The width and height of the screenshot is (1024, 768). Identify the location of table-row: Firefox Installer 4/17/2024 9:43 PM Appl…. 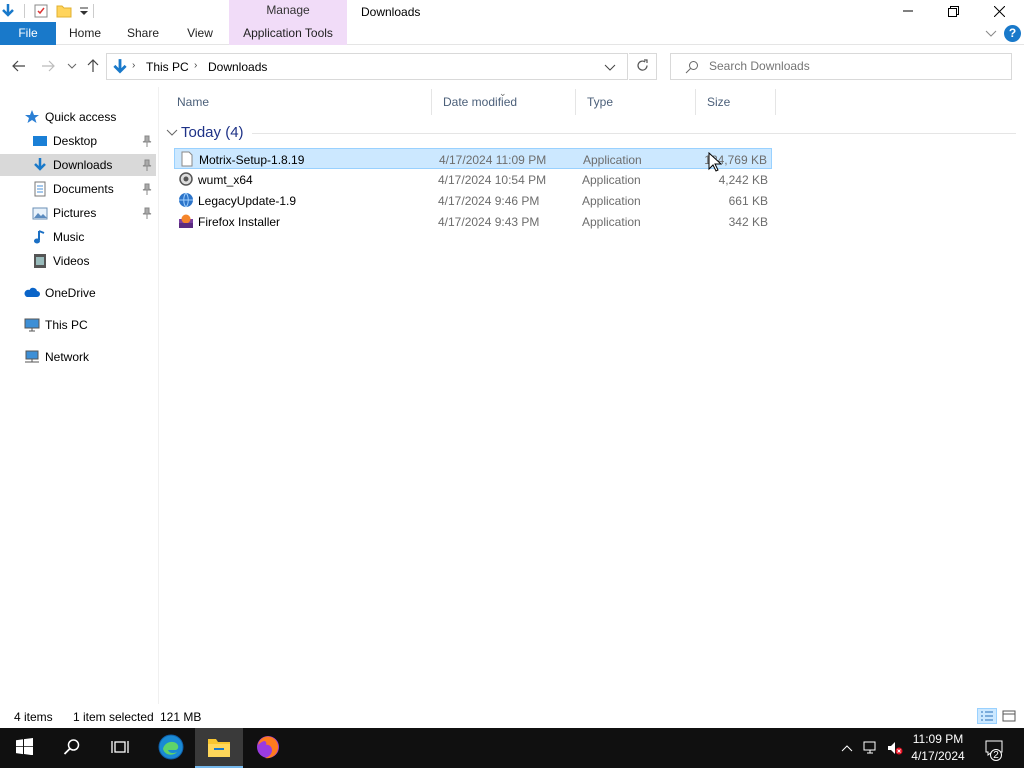
(473, 221).